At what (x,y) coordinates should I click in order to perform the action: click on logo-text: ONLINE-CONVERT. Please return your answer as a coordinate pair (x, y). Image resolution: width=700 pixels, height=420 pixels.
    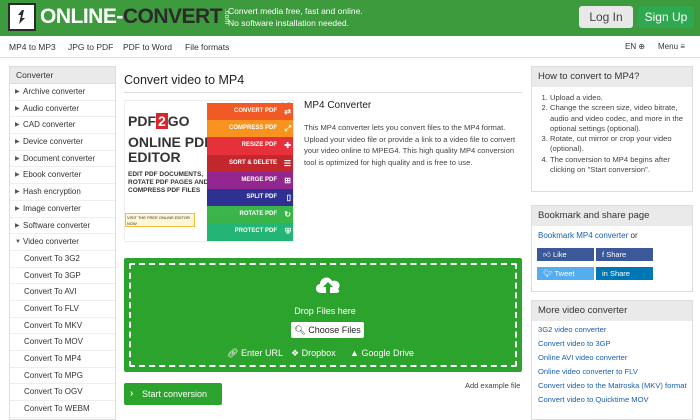
    Looking at the image, I should click on (131, 16).